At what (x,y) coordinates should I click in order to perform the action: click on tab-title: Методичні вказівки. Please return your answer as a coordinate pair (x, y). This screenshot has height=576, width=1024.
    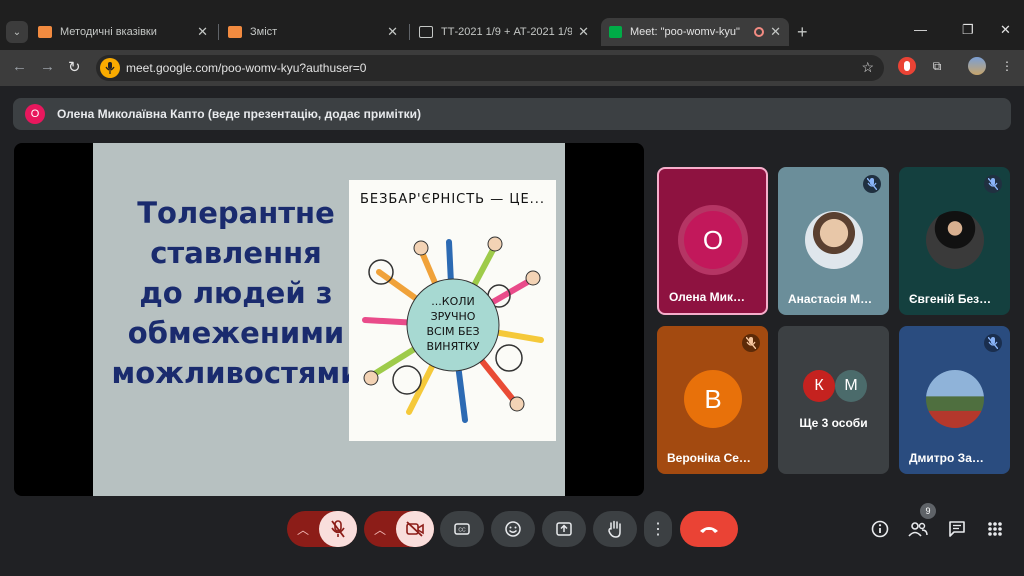
    Looking at the image, I should click on (108, 32).